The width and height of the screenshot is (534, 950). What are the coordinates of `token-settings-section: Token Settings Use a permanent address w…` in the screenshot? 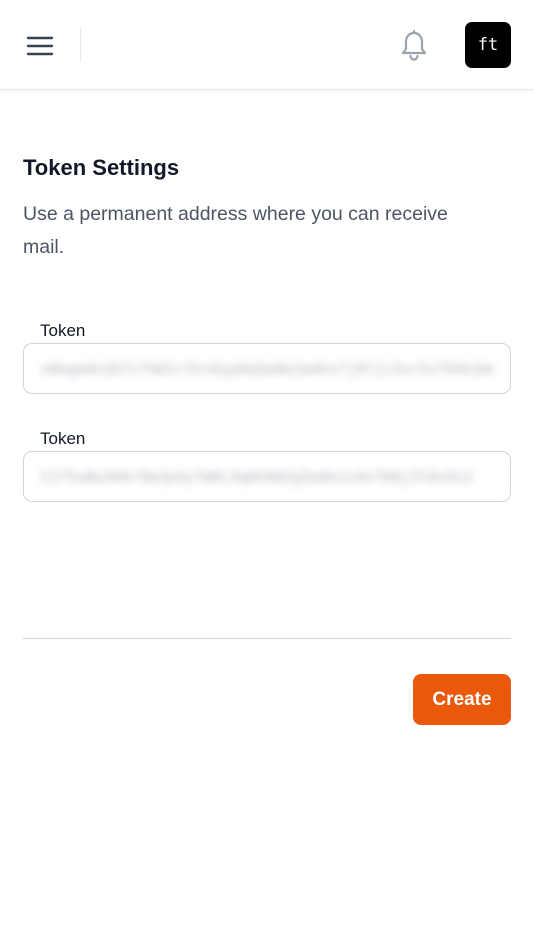 It's located at (267, 207).